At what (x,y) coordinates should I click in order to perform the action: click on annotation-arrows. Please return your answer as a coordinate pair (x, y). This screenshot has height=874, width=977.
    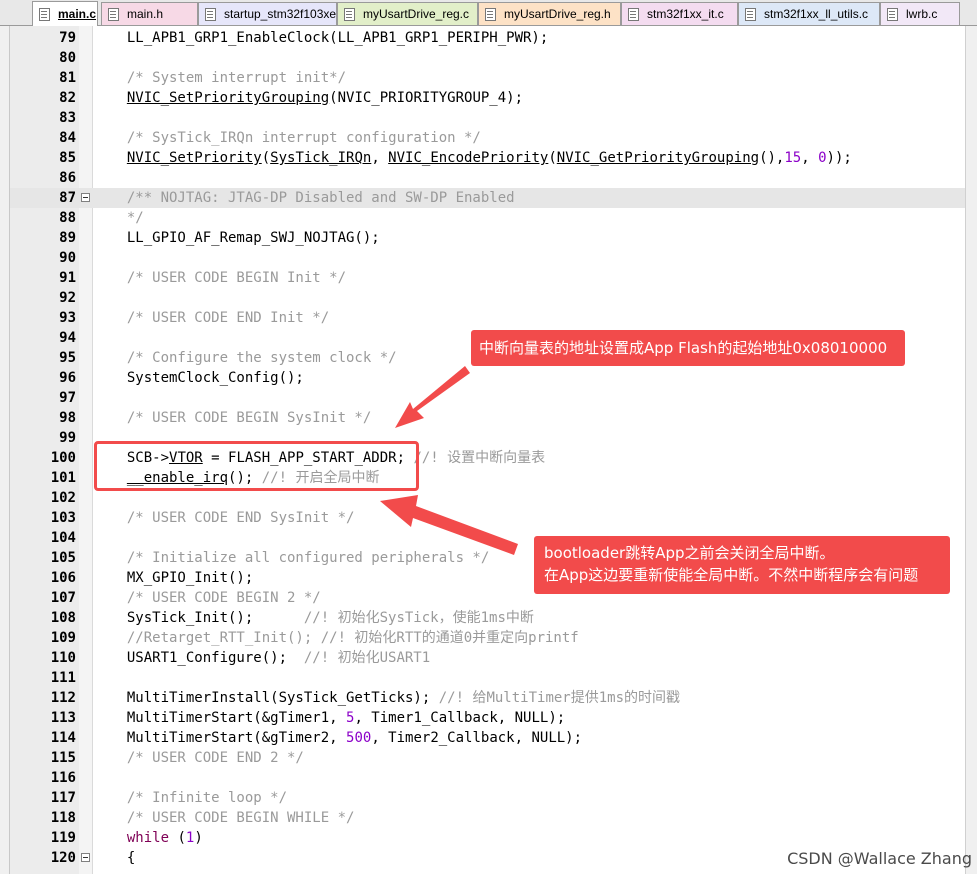
    Looking at the image, I should click on (449, 460).